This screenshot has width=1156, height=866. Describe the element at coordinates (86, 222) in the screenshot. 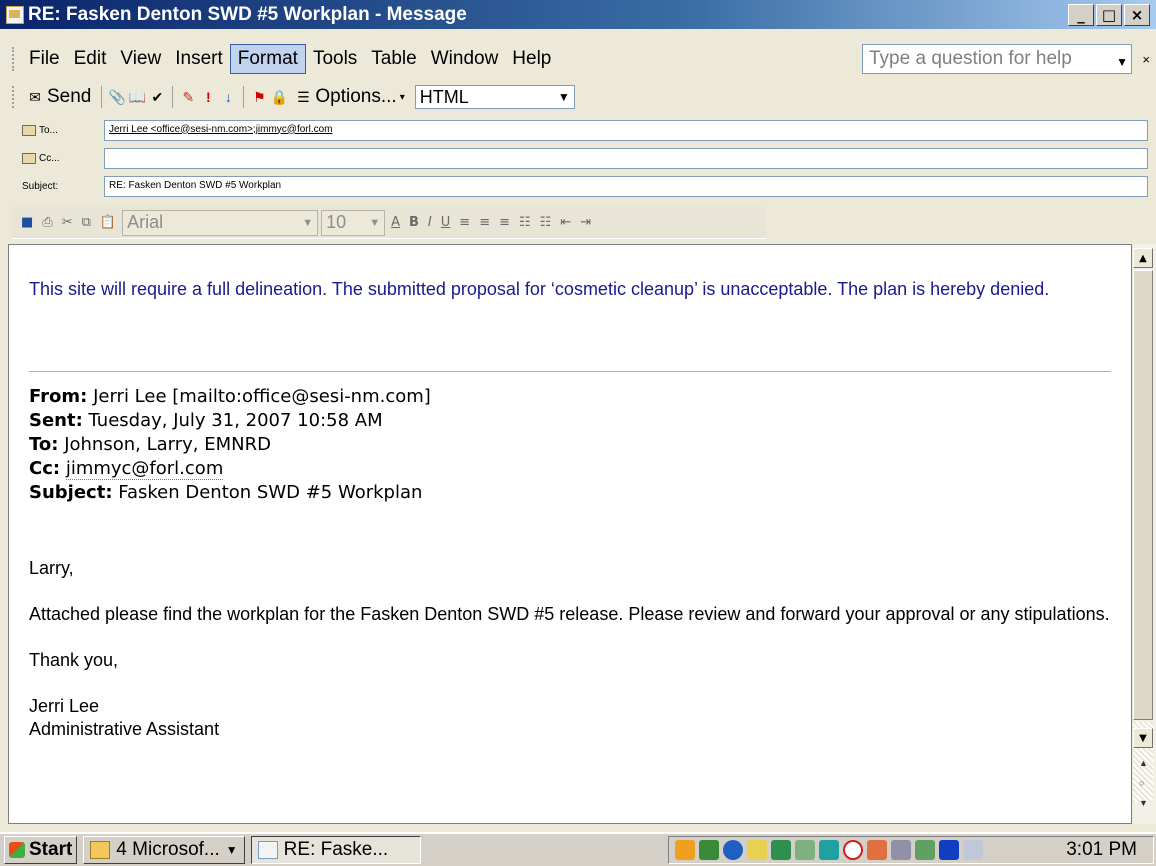

I see `copy-icon: ⧉` at that location.